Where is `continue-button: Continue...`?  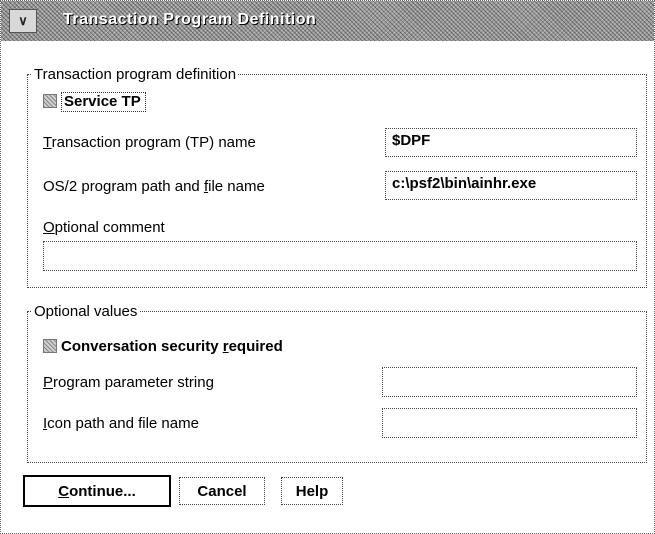 continue-button: Continue... is located at coordinates (97, 491).